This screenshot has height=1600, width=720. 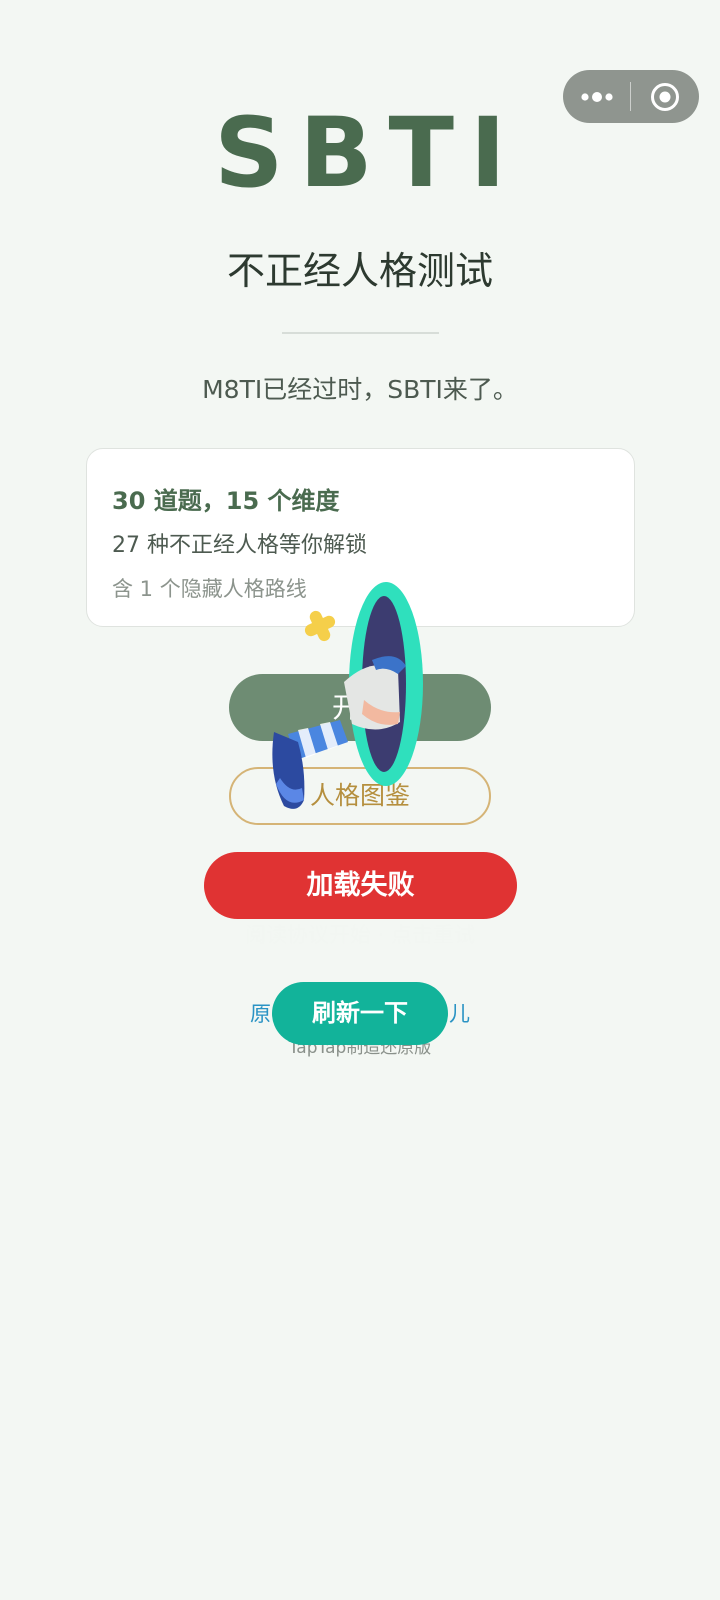 I want to click on footer-link-left: 原, so click(x=260, y=1013).